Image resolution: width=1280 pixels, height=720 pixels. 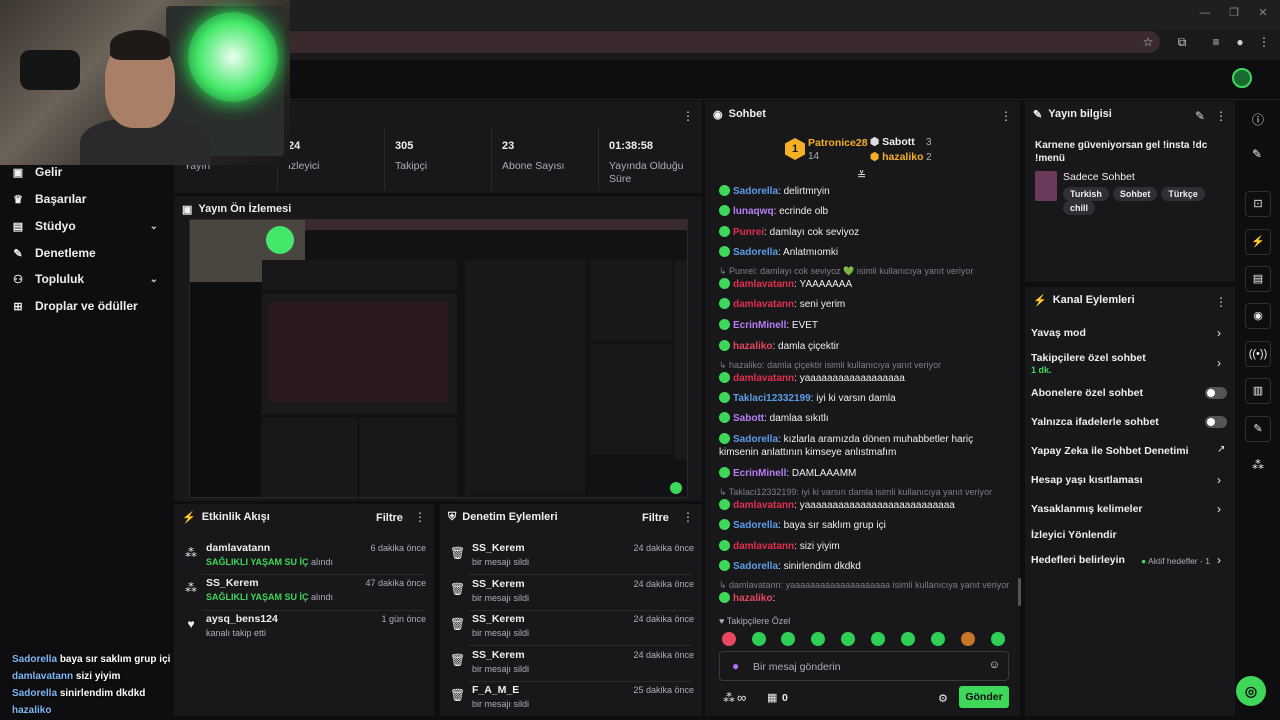 I want to click on sidebar-item-drops: ⊞ Droplar ve ödüller, so click(x=85, y=306).